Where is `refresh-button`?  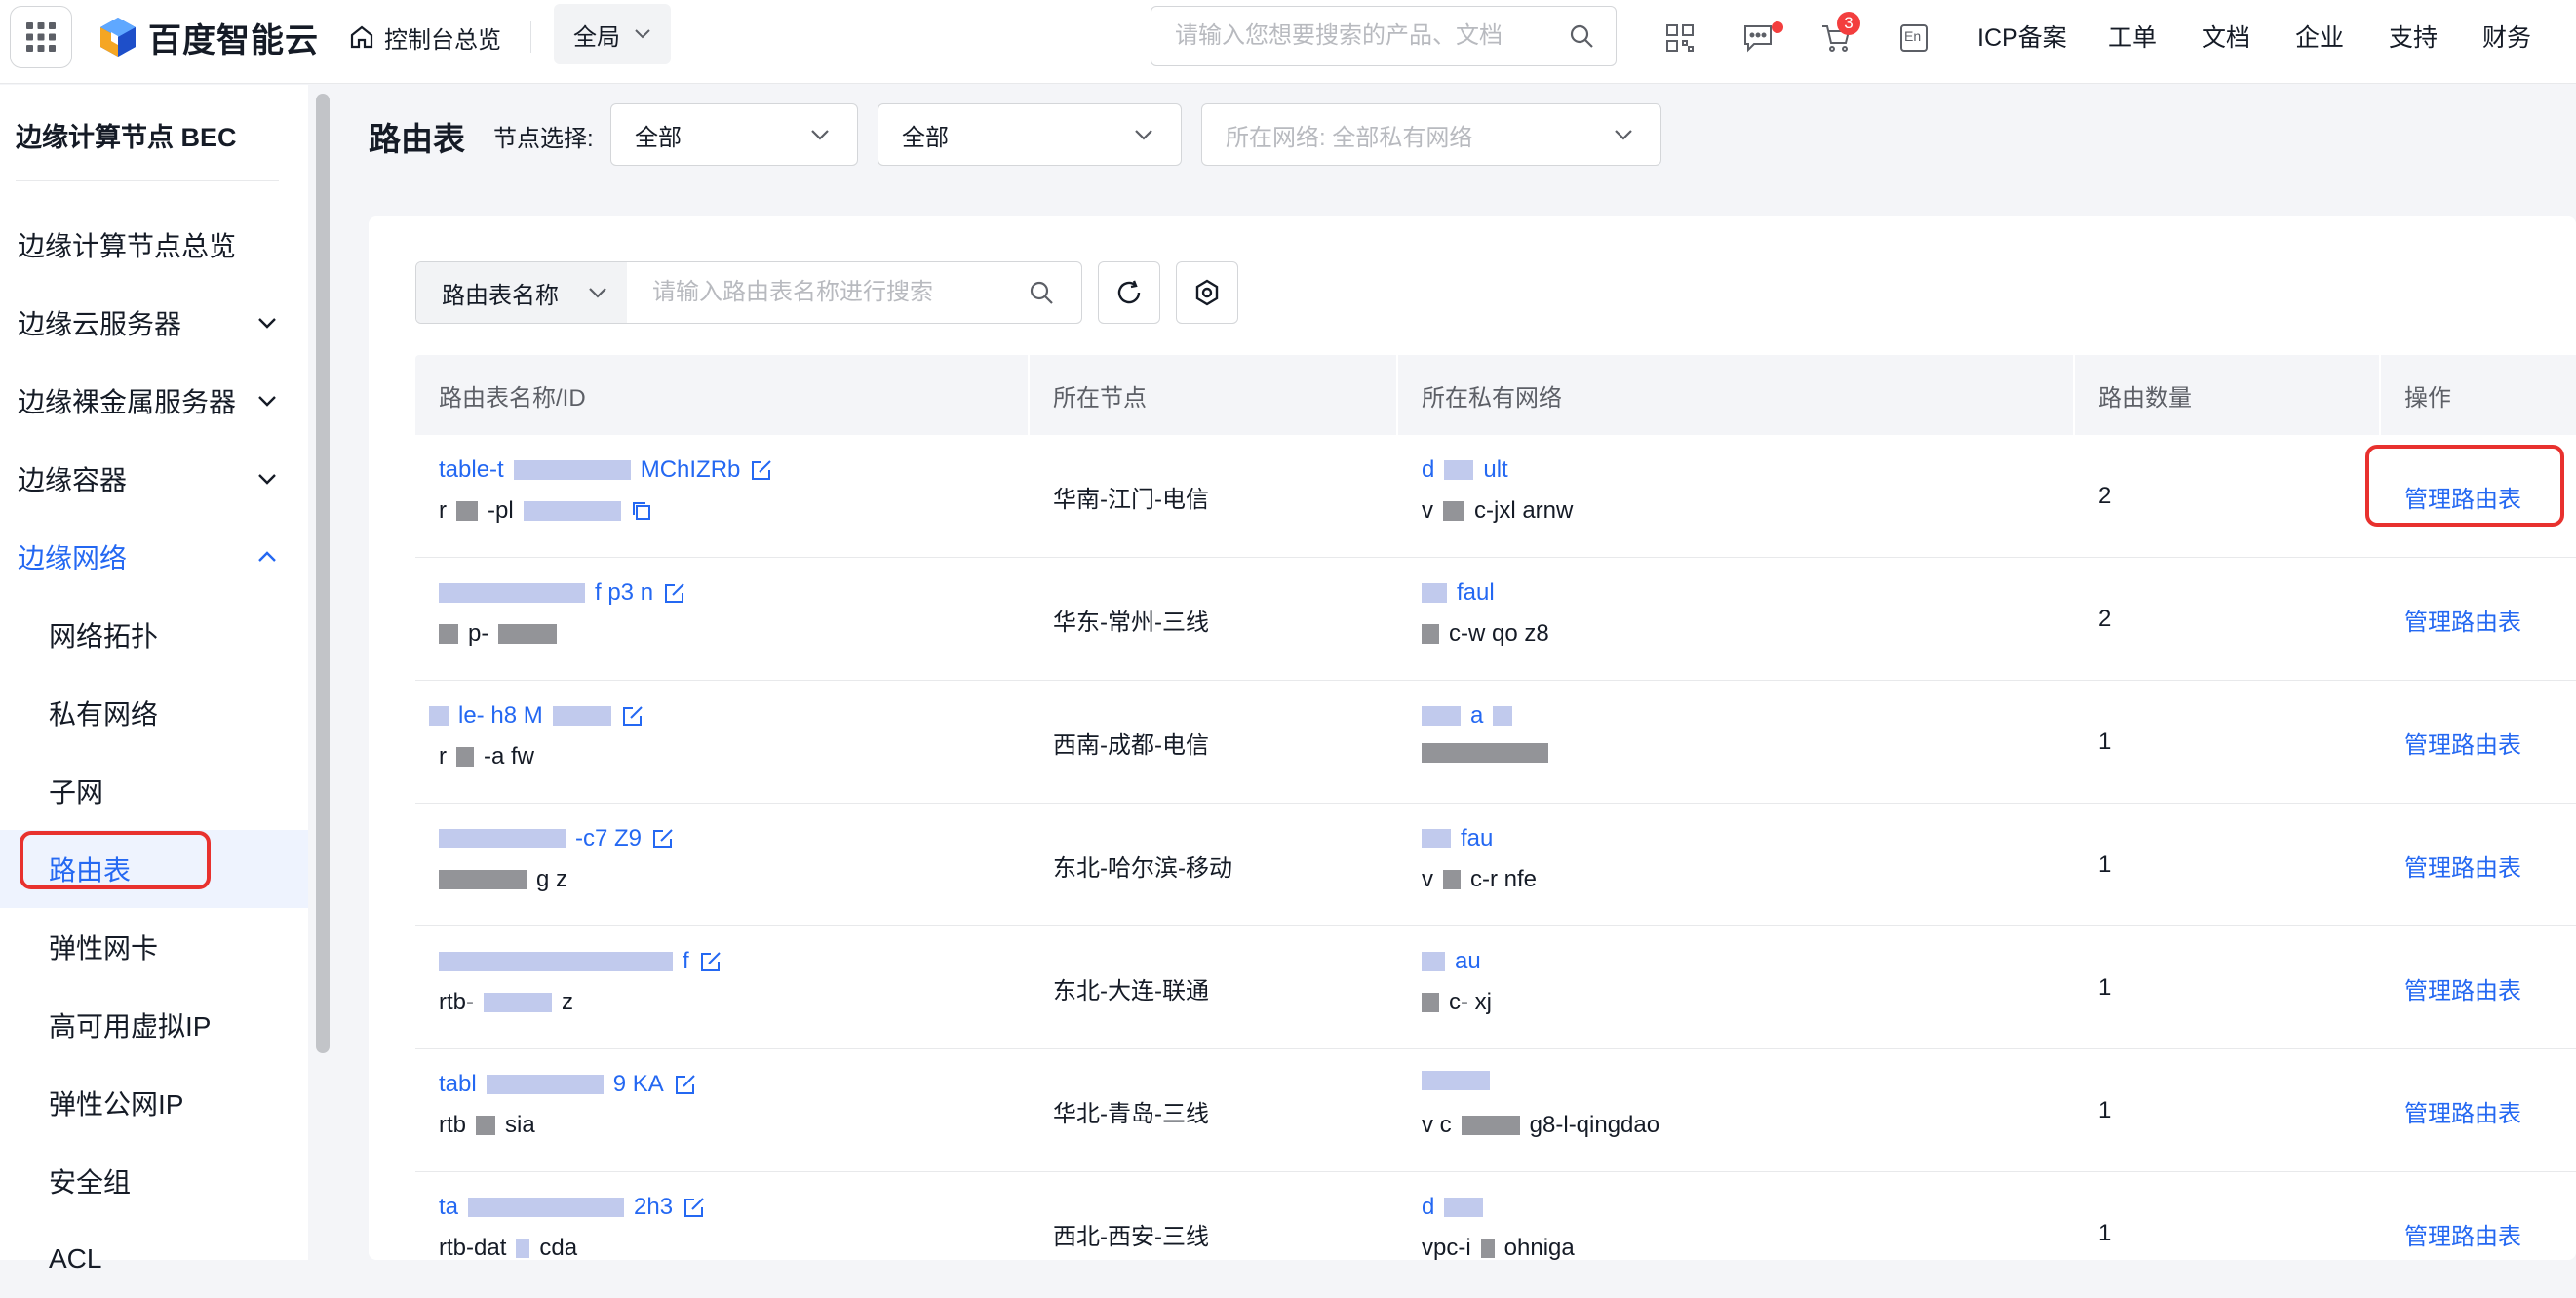
refresh-button is located at coordinates (1129, 292).